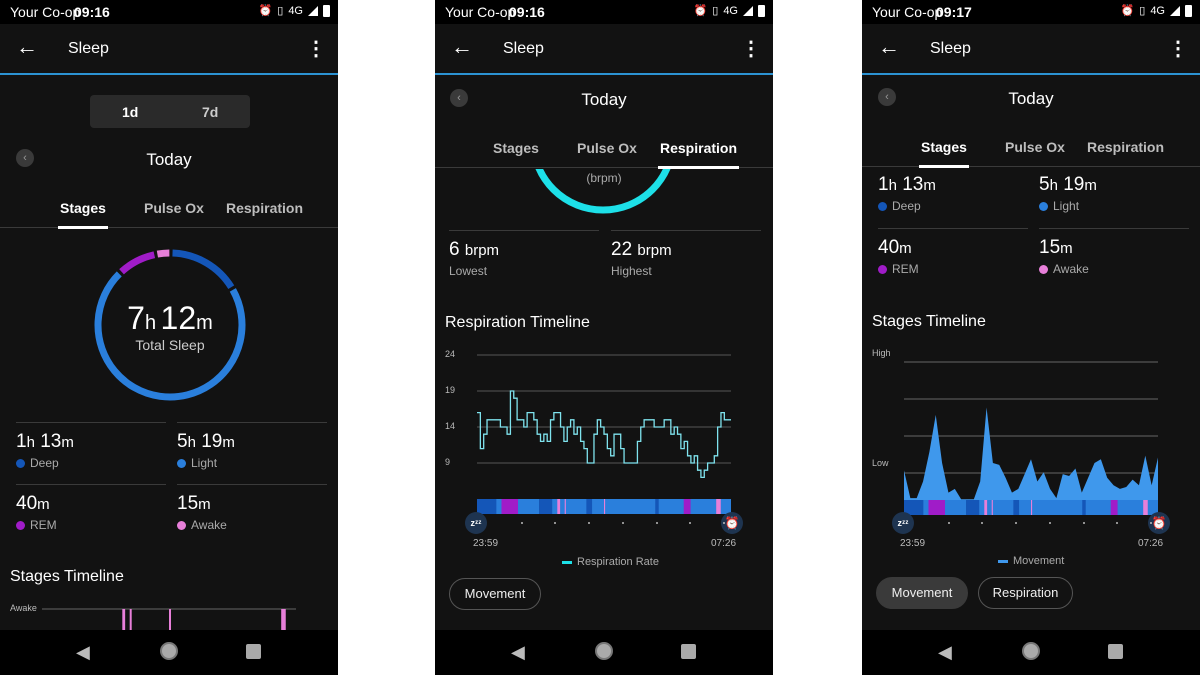 Image resolution: width=1200 pixels, height=675 pixels. What do you see at coordinates (203, 269) in the screenshot?
I see `ring-segment-deep` at bounding box center [203, 269].